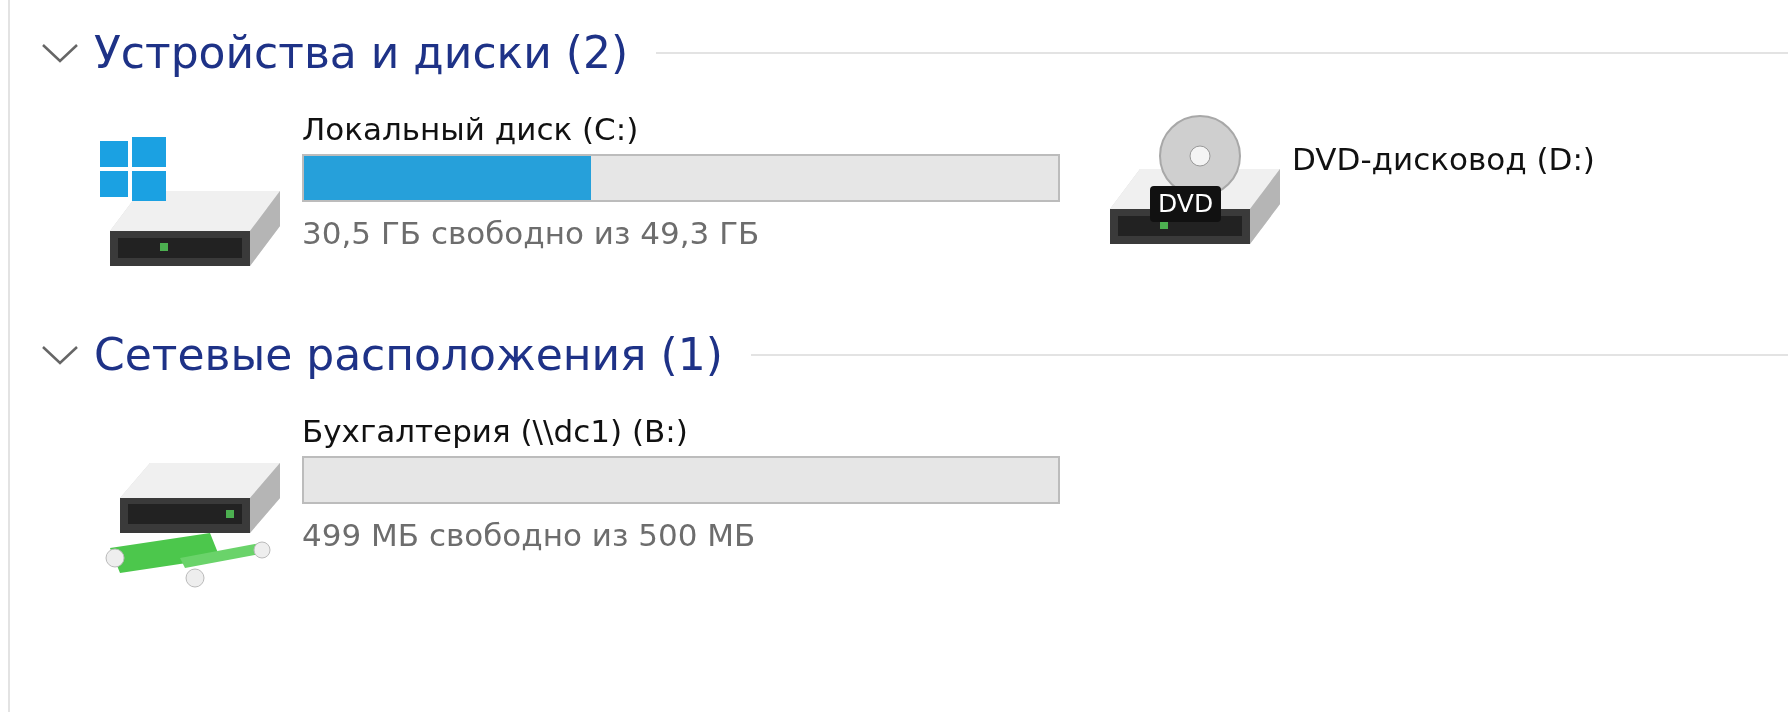 This screenshot has width=1788, height=712. I want to click on drive-name: Локальный диск (C:), so click(470, 129).